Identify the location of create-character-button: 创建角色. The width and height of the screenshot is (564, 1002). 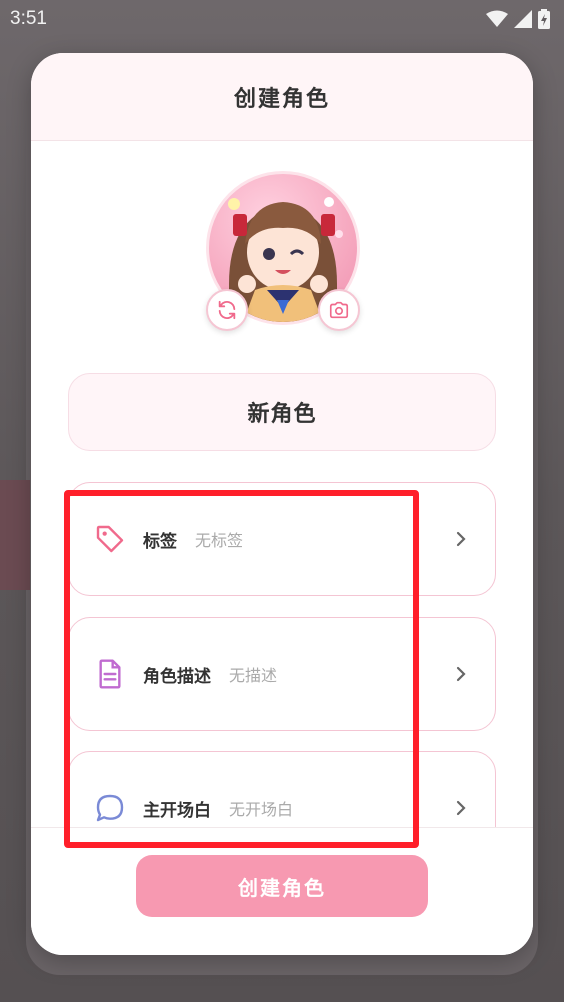
(282, 886).